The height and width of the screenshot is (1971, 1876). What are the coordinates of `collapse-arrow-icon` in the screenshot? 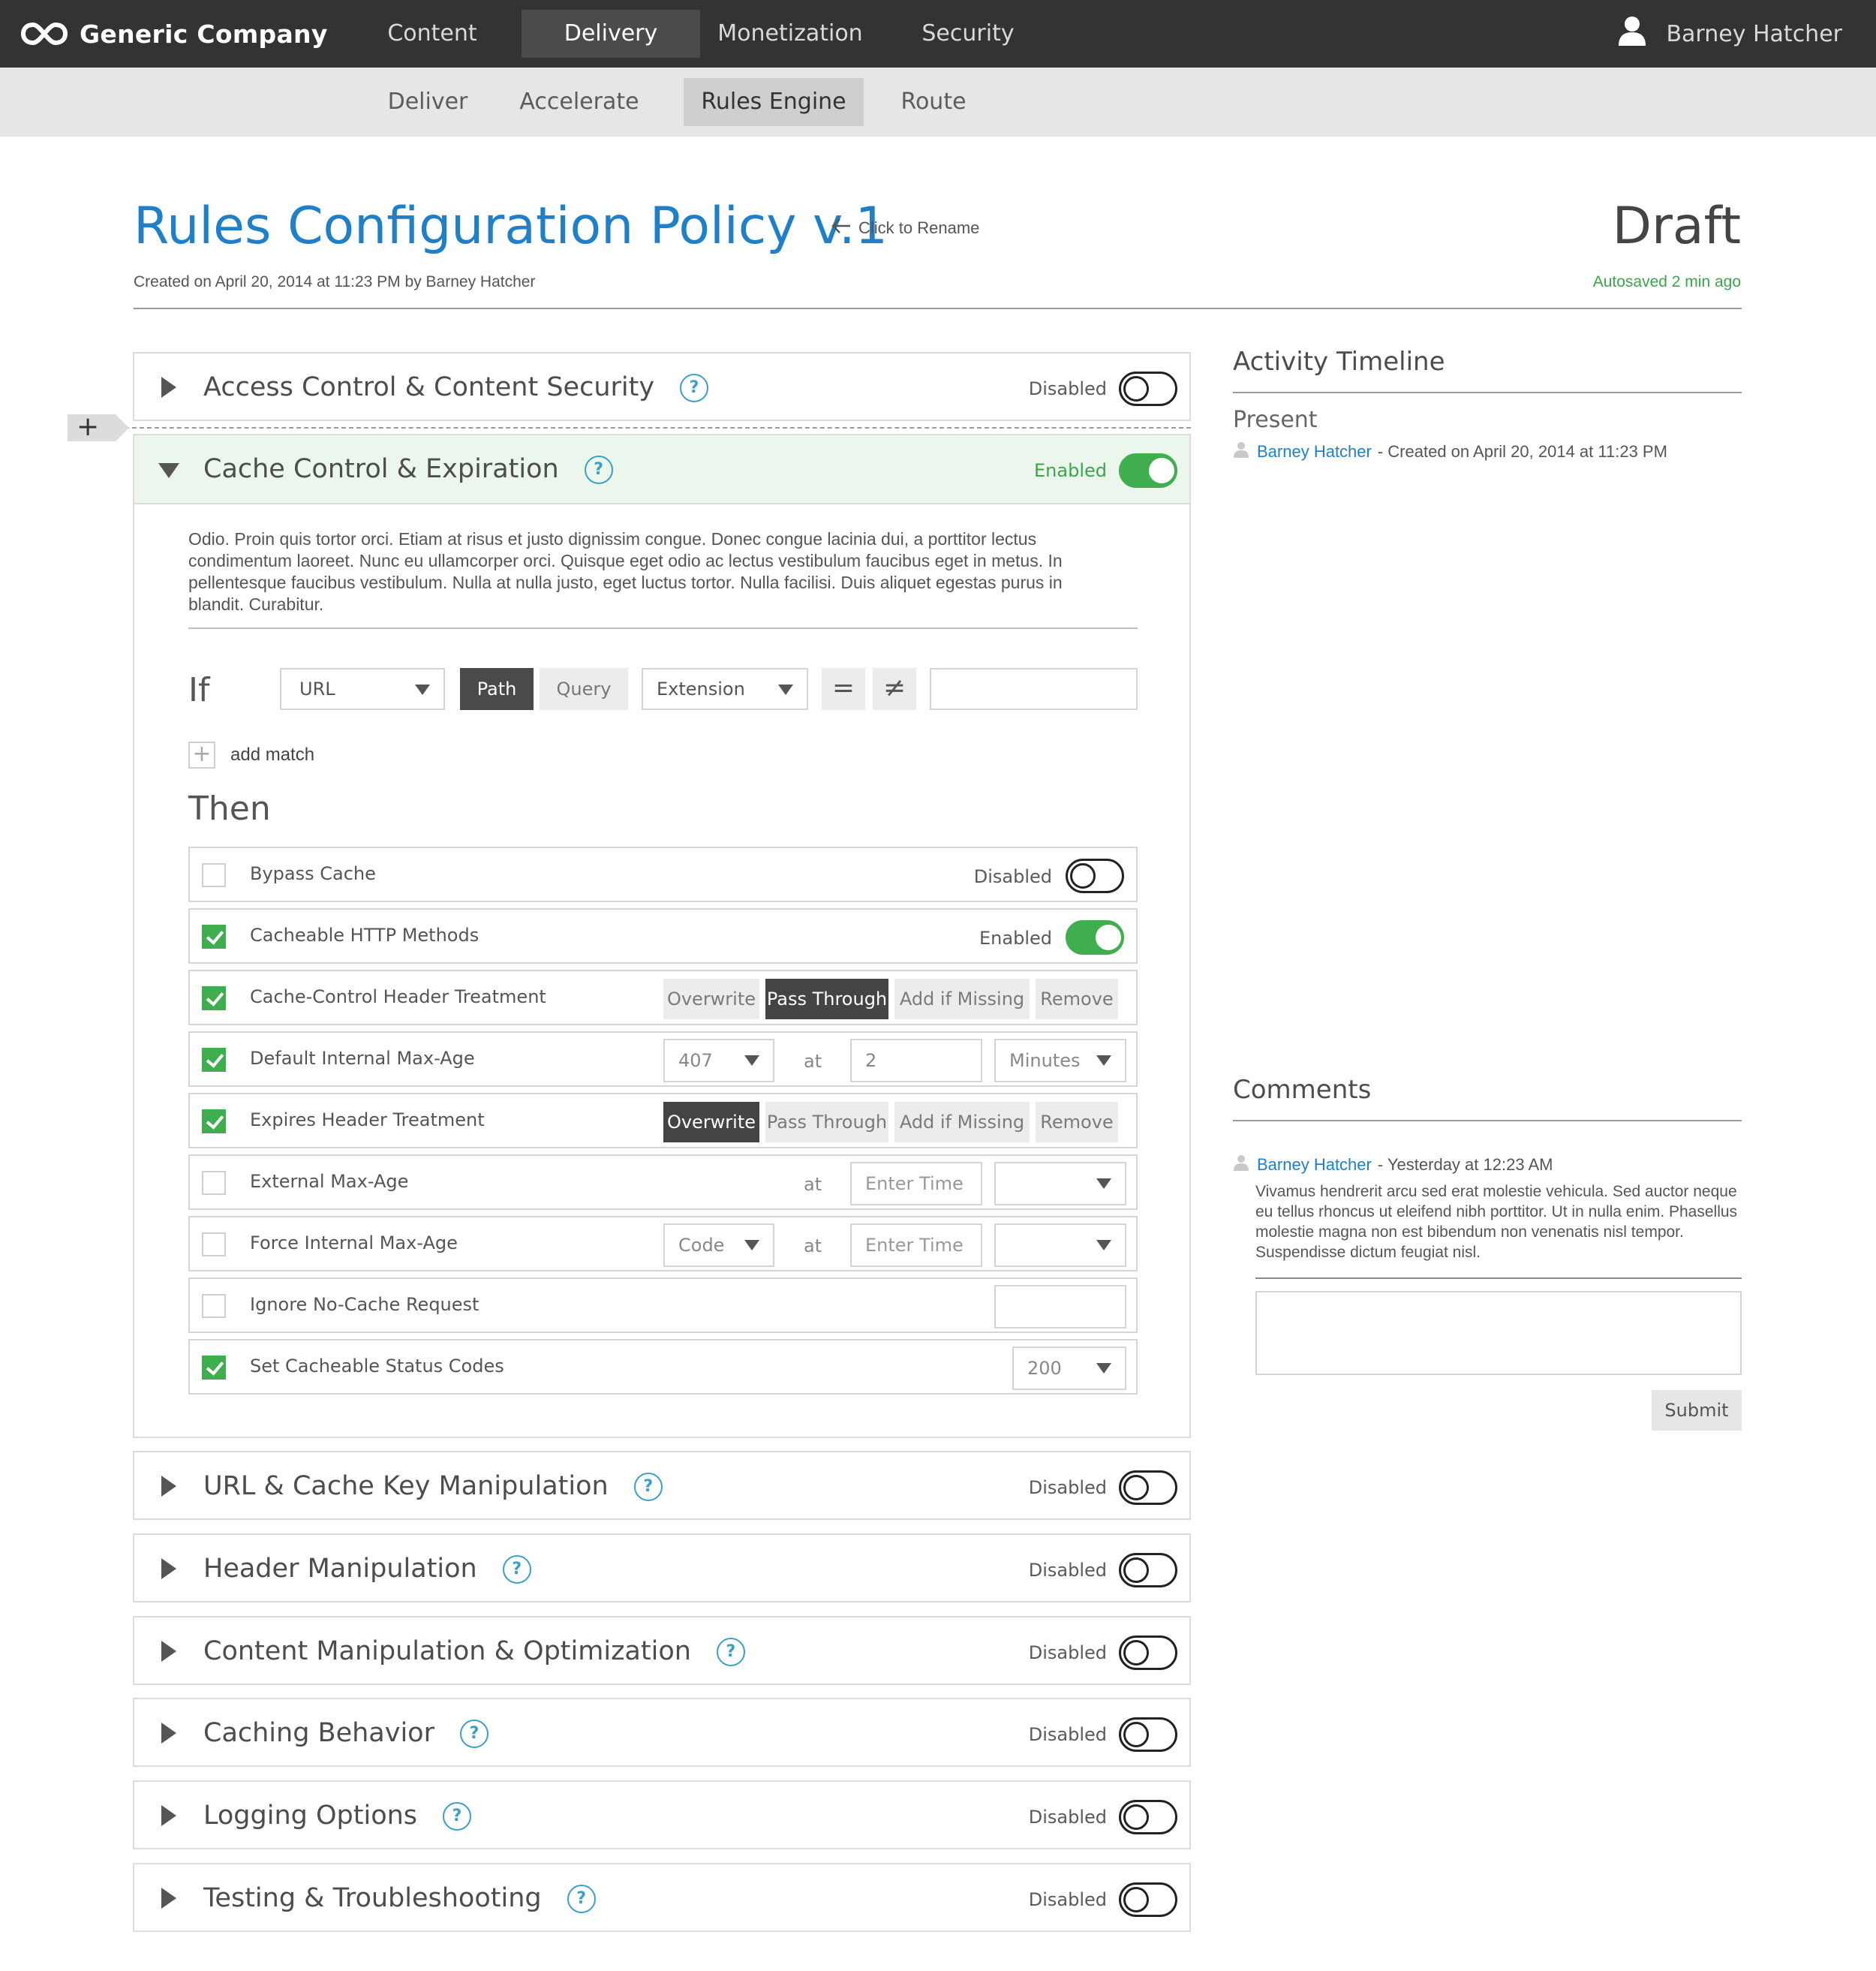 It's located at (168, 470).